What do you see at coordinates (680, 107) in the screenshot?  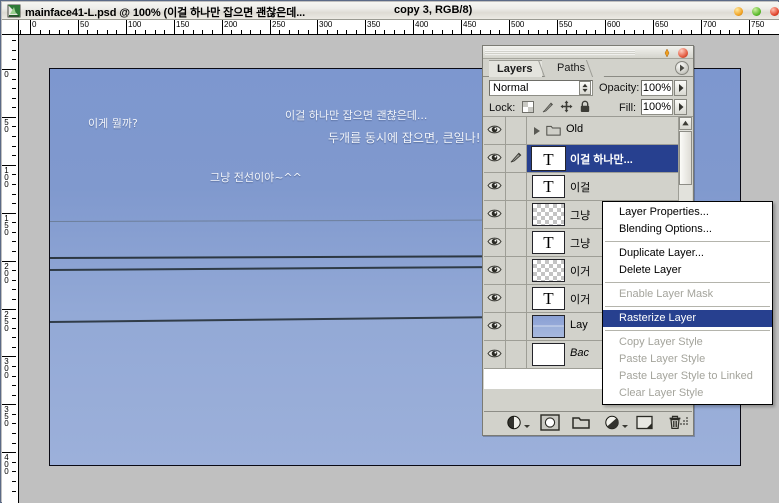 I see `fill-slider-button` at bounding box center [680, 107].